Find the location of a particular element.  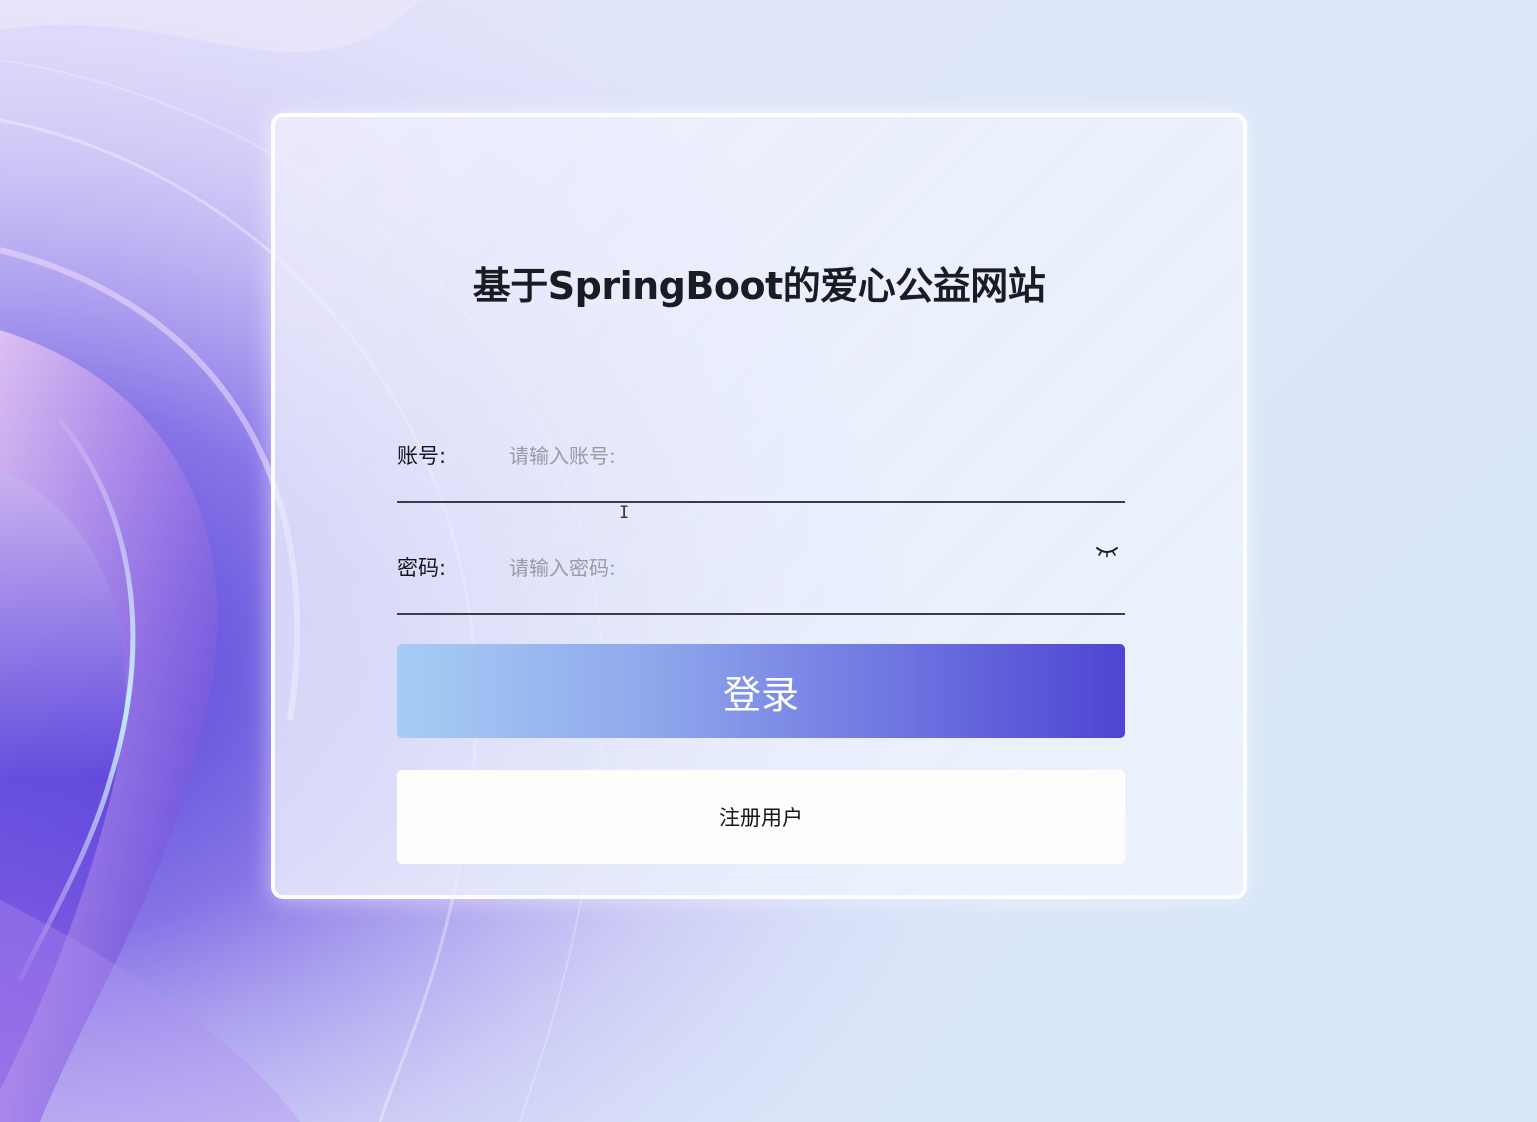

account-field: 账号: is located at coordinates (761, 471).